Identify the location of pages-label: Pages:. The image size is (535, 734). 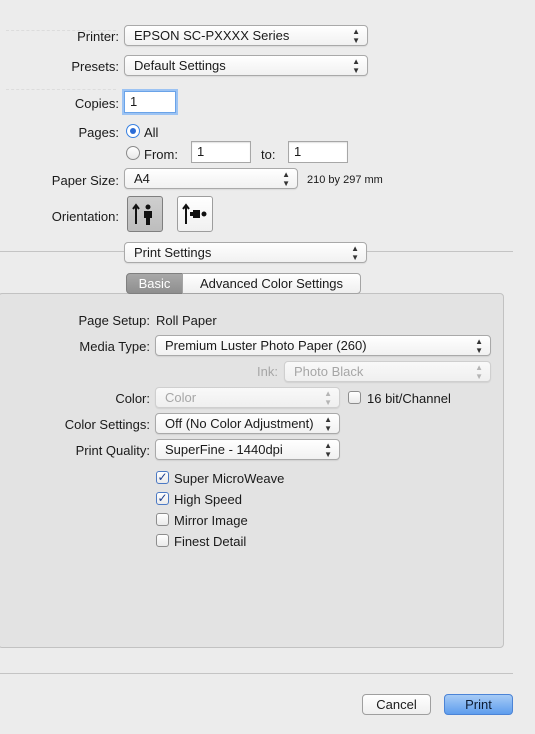
(98, 132).